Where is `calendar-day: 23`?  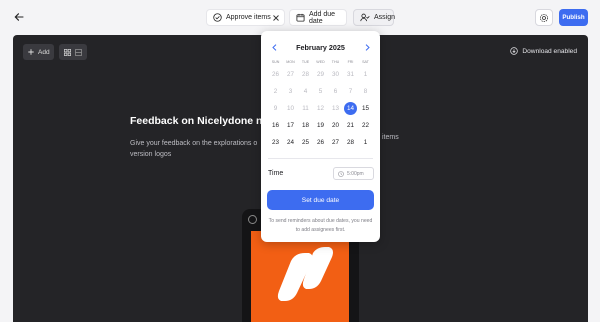
calendar-day: 23 is located at coordinates (275, 142).